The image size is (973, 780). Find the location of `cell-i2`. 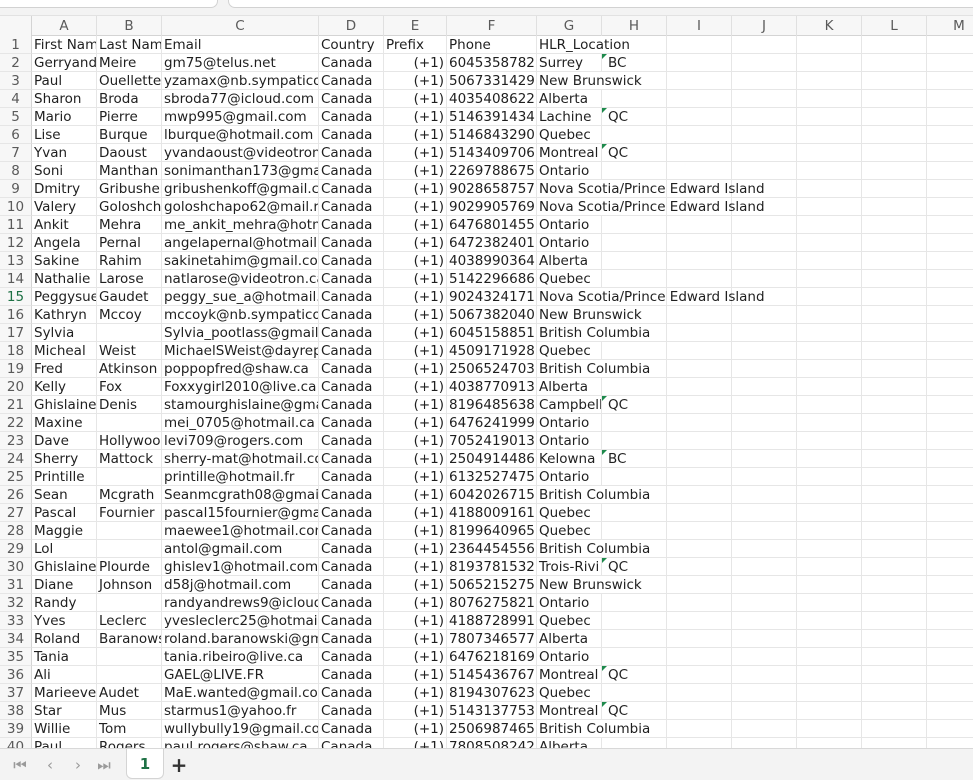

cell-i2 is located at coordinates (699, 63).